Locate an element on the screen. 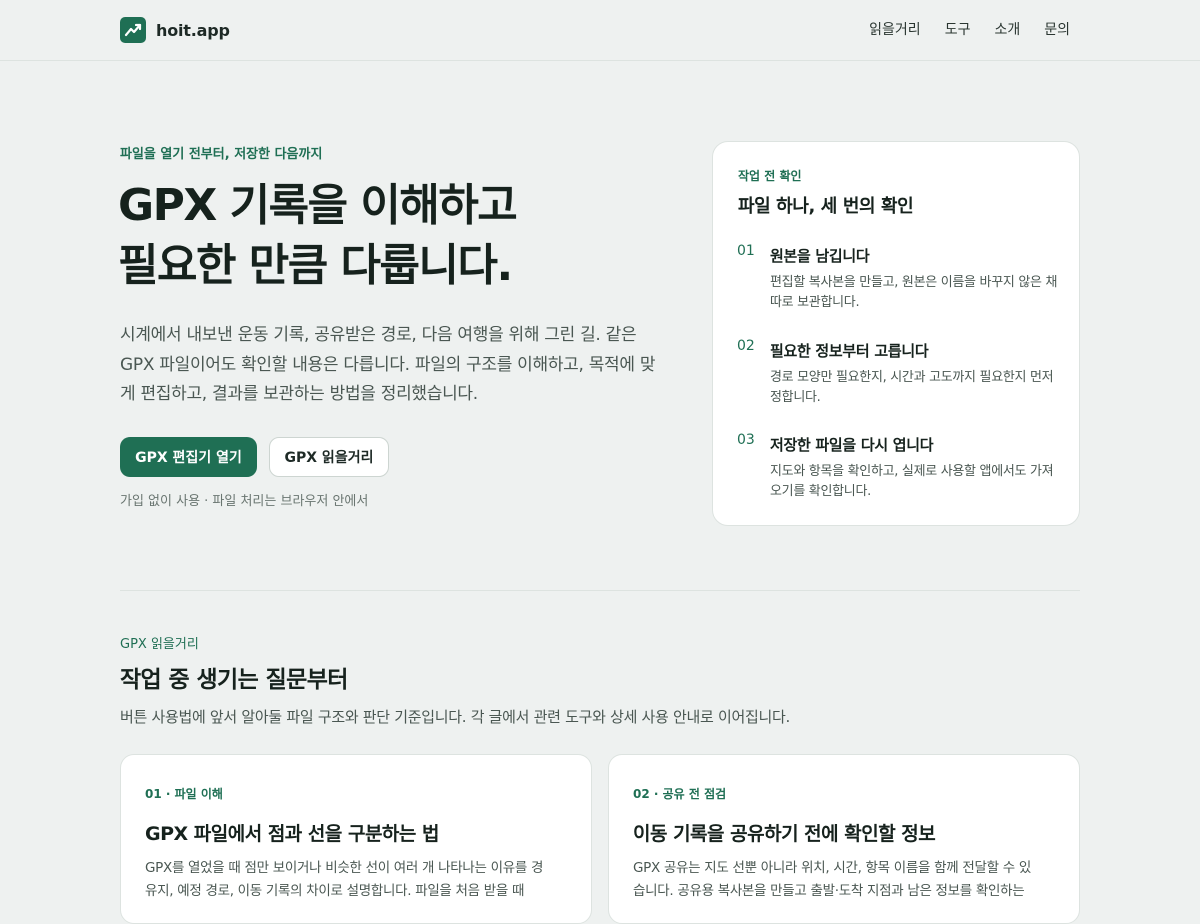  article-title: GPX 파일에서 점과 선을 구분하는 법 is located at coordinates (292, 834).